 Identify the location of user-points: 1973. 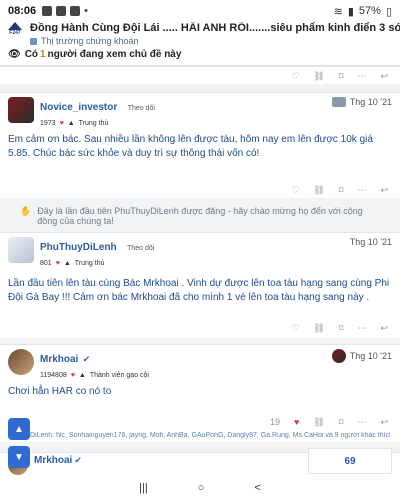
(48, 123).